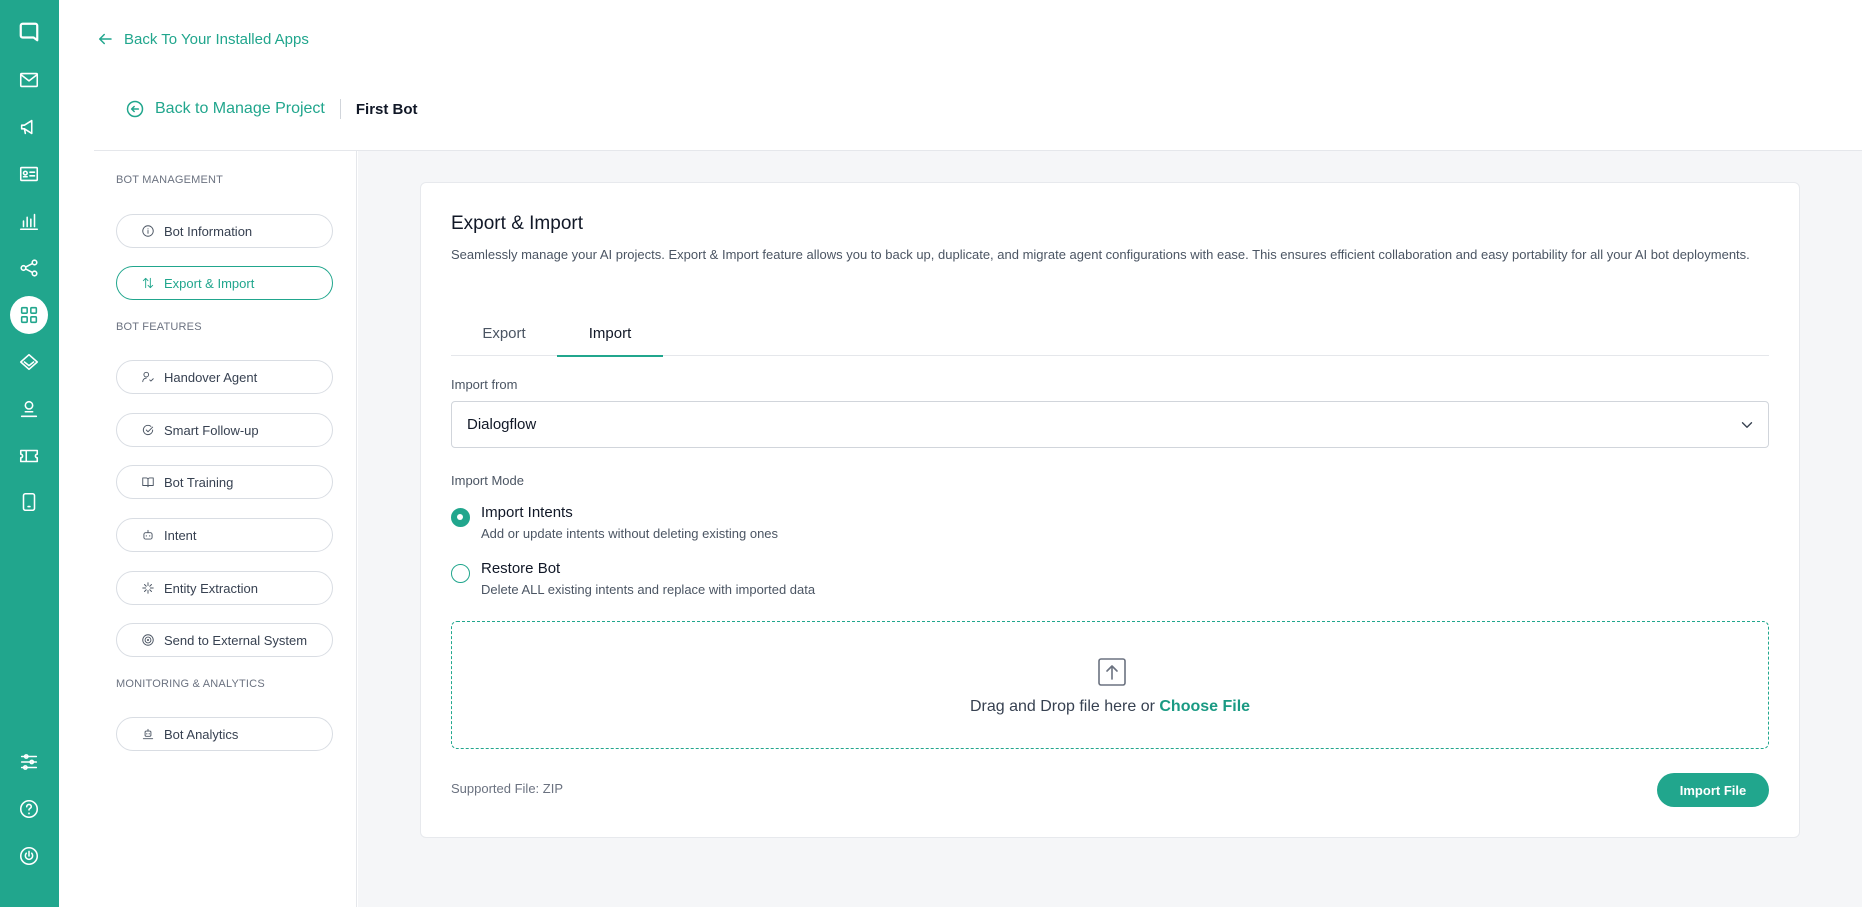 This screenshot has height=907, width=1862. What do you see at coordinates (29, 268) in the screenshot?
I see `share-icon` at bounding box center [29, 268].